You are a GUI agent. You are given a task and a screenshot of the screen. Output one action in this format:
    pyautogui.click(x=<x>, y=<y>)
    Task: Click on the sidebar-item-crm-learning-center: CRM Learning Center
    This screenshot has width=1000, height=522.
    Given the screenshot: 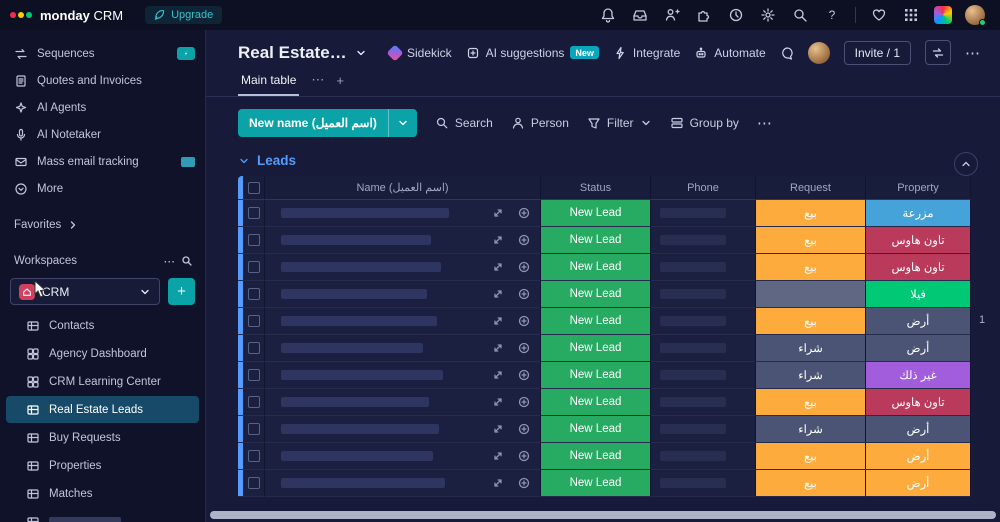 What is the action you would take?
    pyautogui.click(x=102, y=381)
    